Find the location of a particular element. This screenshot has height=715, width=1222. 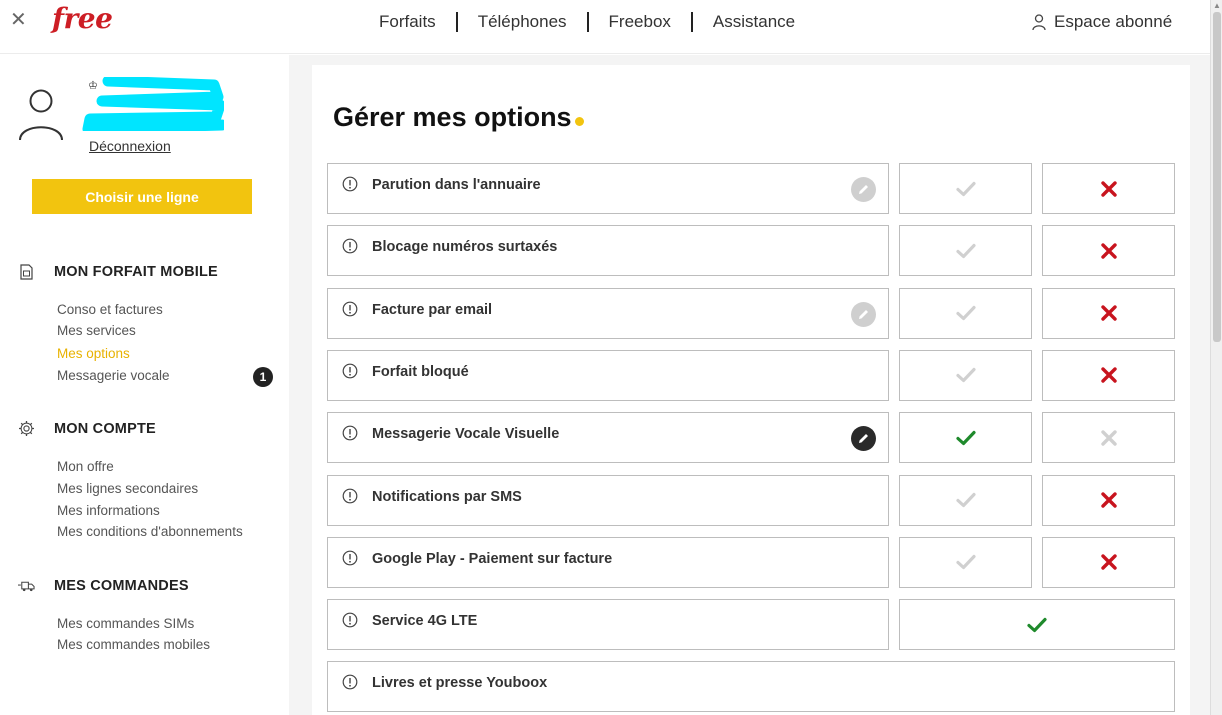

option-label: Parution dans l'annuaire is located at coordinates (456, 185).